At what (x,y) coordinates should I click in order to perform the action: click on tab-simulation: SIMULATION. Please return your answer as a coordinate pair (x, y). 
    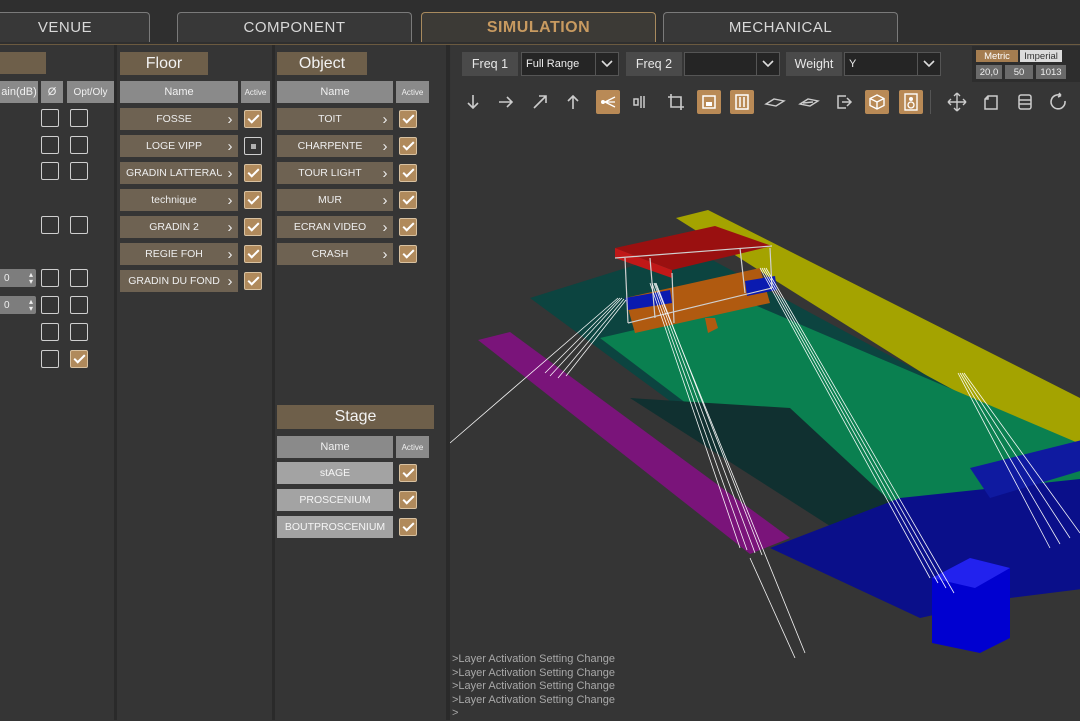
    Looking at the image, I should click on (538, 27).